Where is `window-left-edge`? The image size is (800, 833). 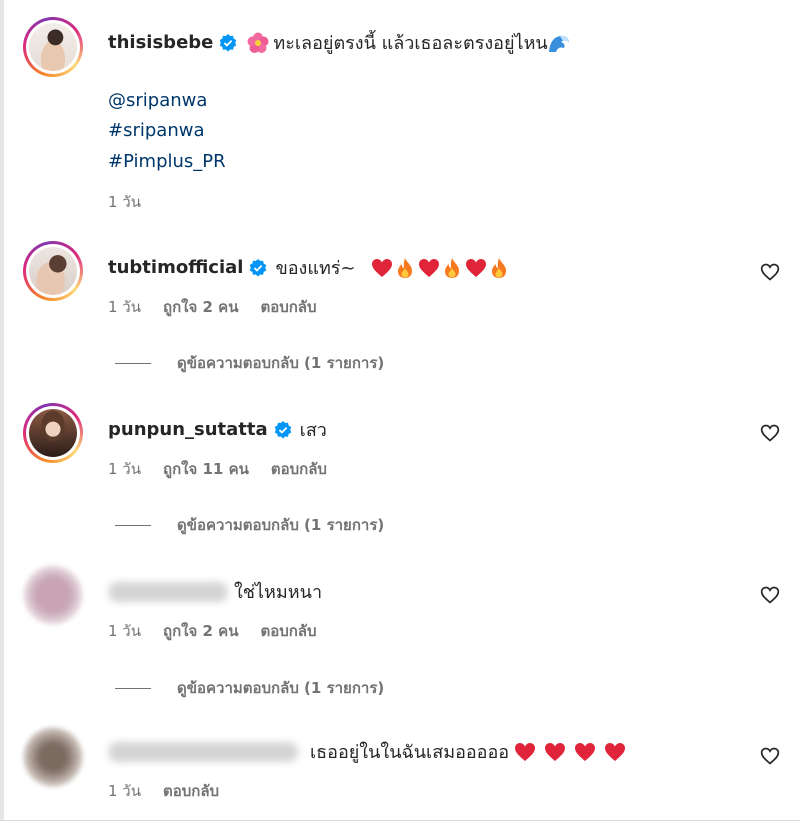 window-left-edge is located at coordinates (2, 416).